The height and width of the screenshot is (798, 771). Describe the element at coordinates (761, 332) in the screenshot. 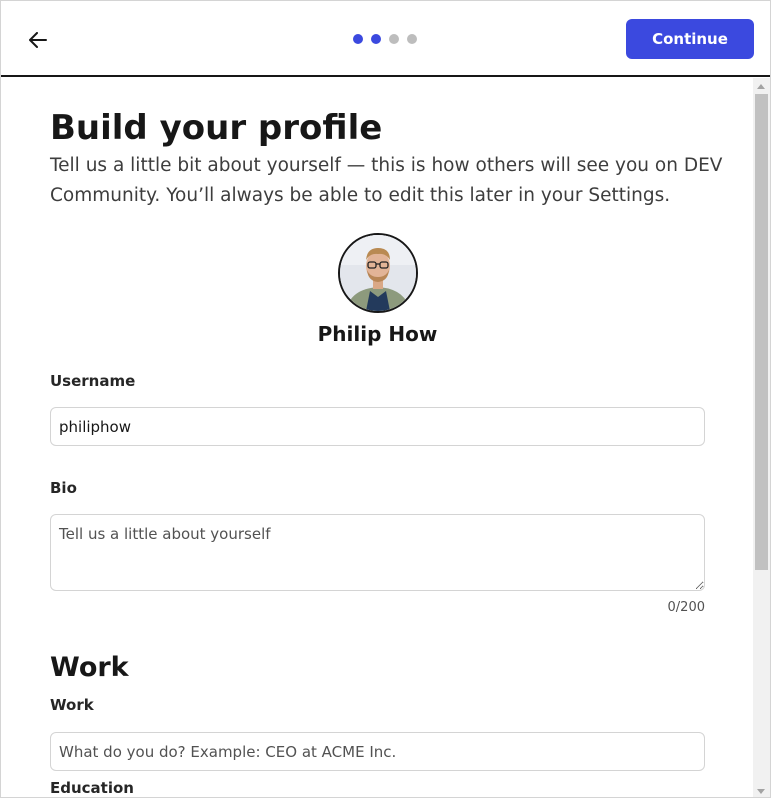

I see `scrollbar-thumb` at that location.